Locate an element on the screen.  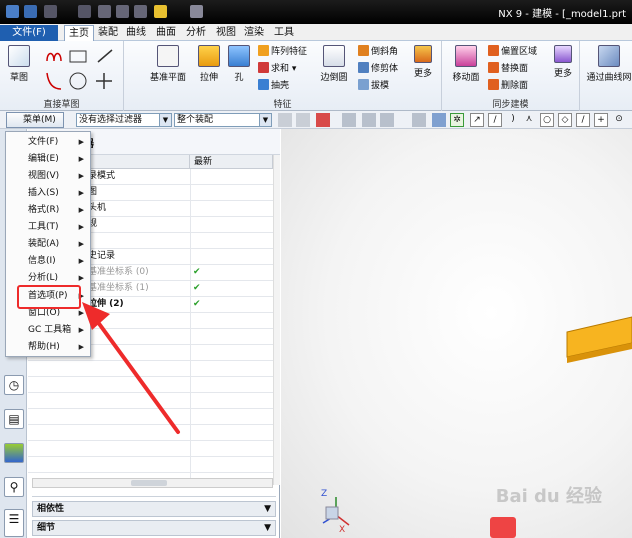
search-icon is located at coordinates (503, 527).